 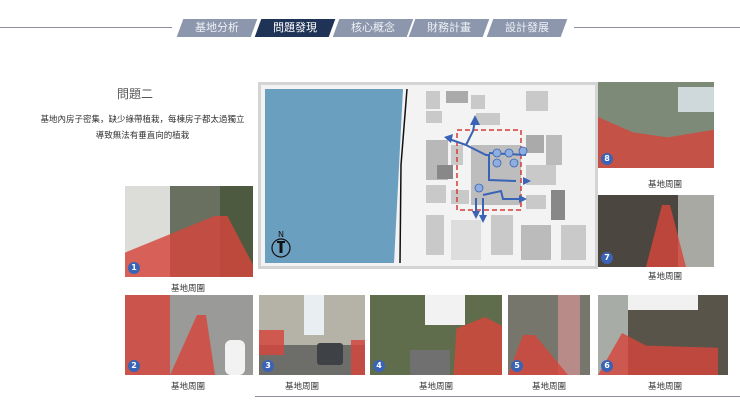 I want to click on photo-7: 7, so click(x=656, y=231).